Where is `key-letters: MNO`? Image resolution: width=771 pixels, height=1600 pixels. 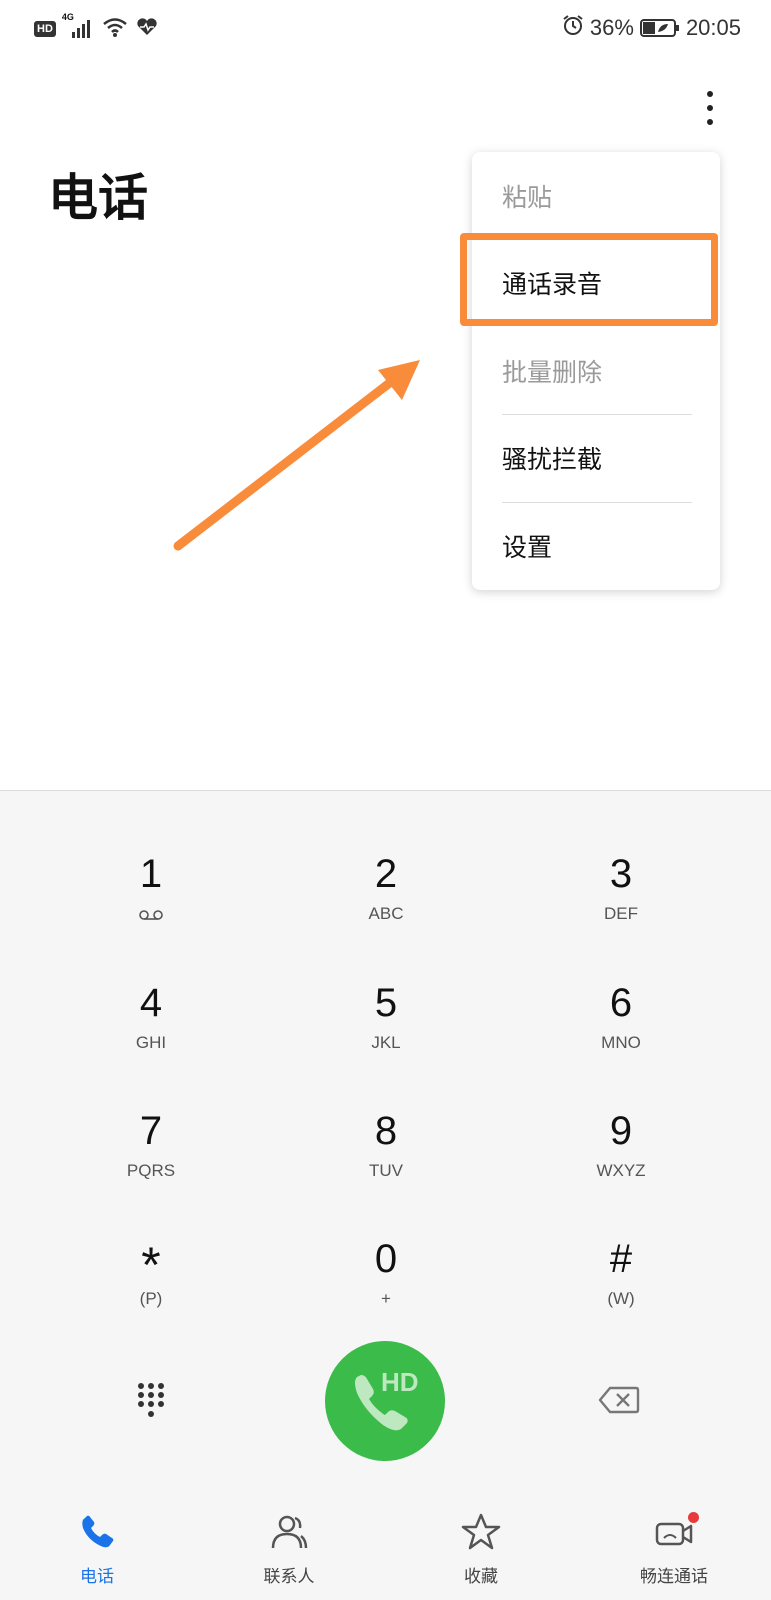 key-letters: MNO is located at coordinates (621, 1042).